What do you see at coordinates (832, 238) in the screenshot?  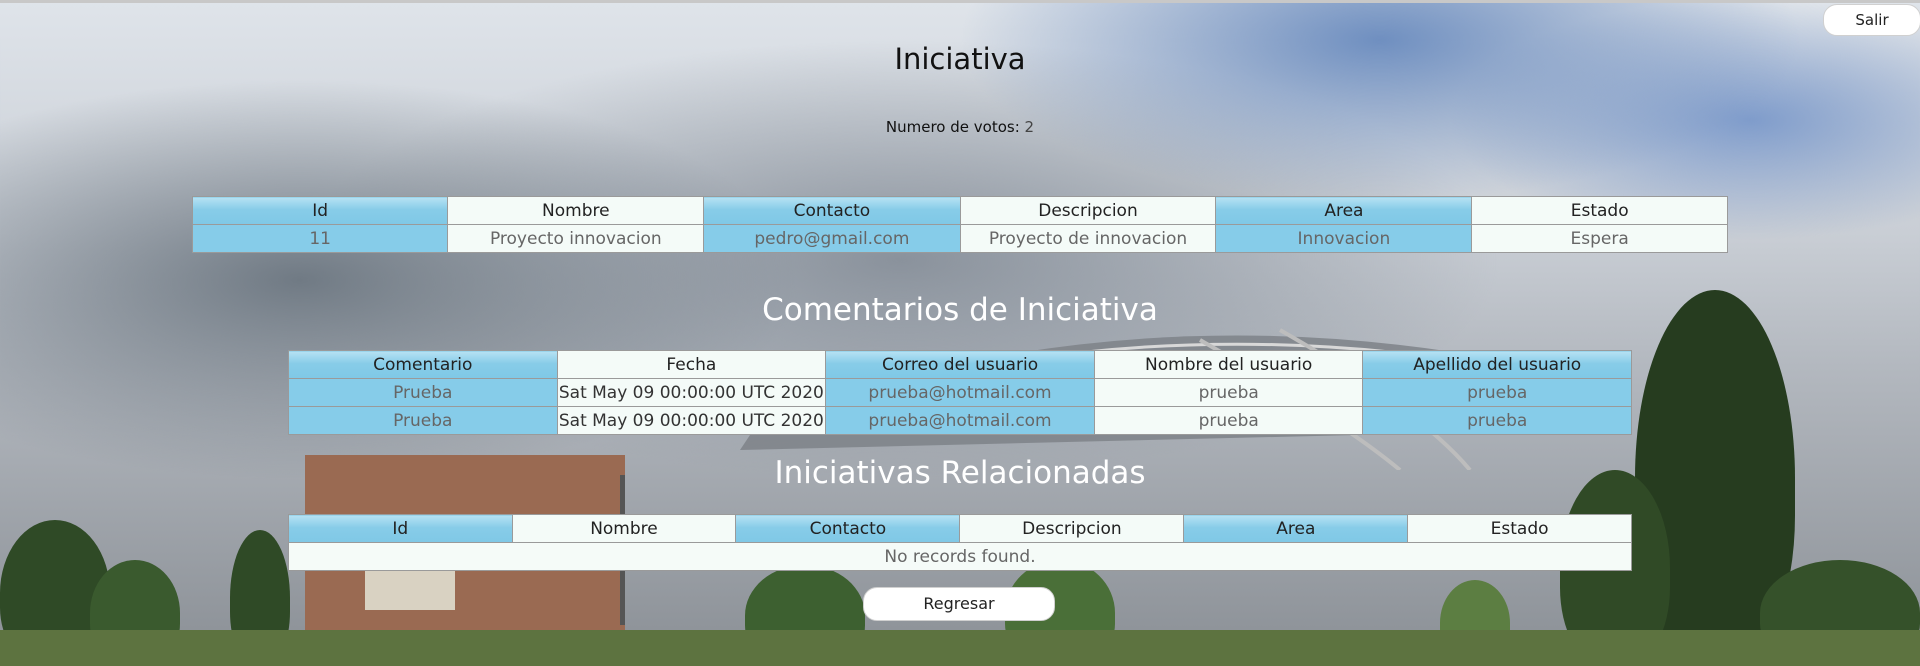 I see `cell-contacto: pedro@gmail.com` at bounding box center [832, 238].